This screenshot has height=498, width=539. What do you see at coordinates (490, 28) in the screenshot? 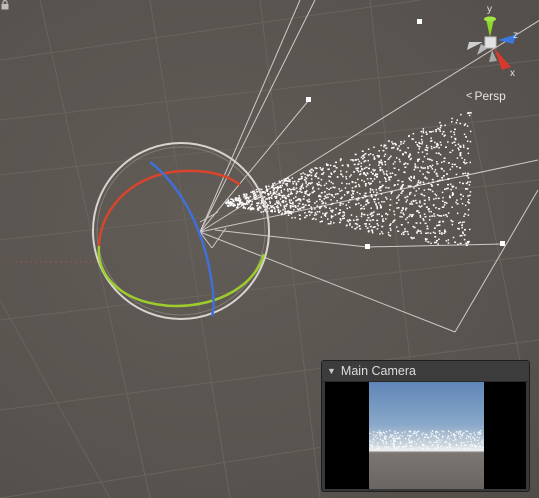
I see `gizmo-y-cone-icon` at bounding box center [490, 28].